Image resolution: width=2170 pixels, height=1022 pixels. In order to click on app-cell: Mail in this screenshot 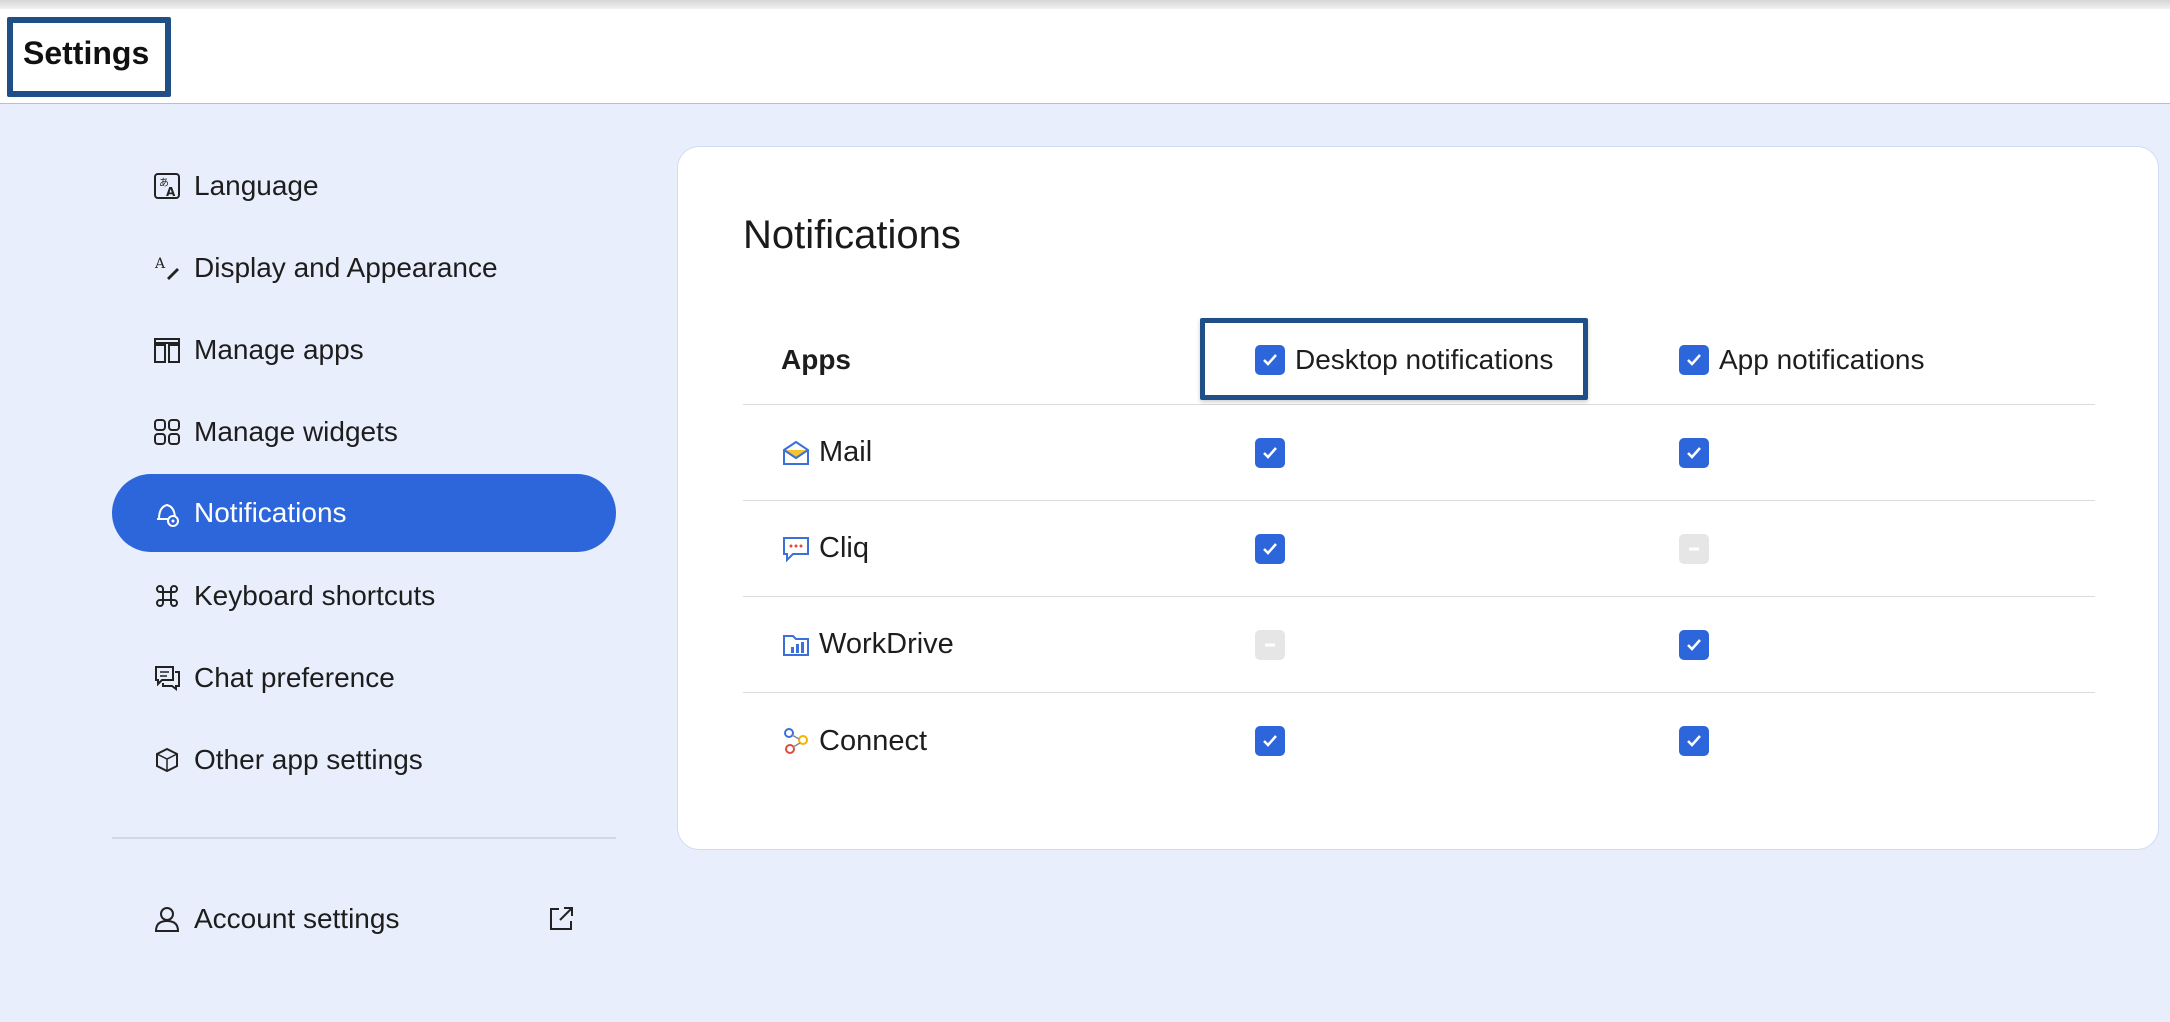, I will do `click(826, 452)`.